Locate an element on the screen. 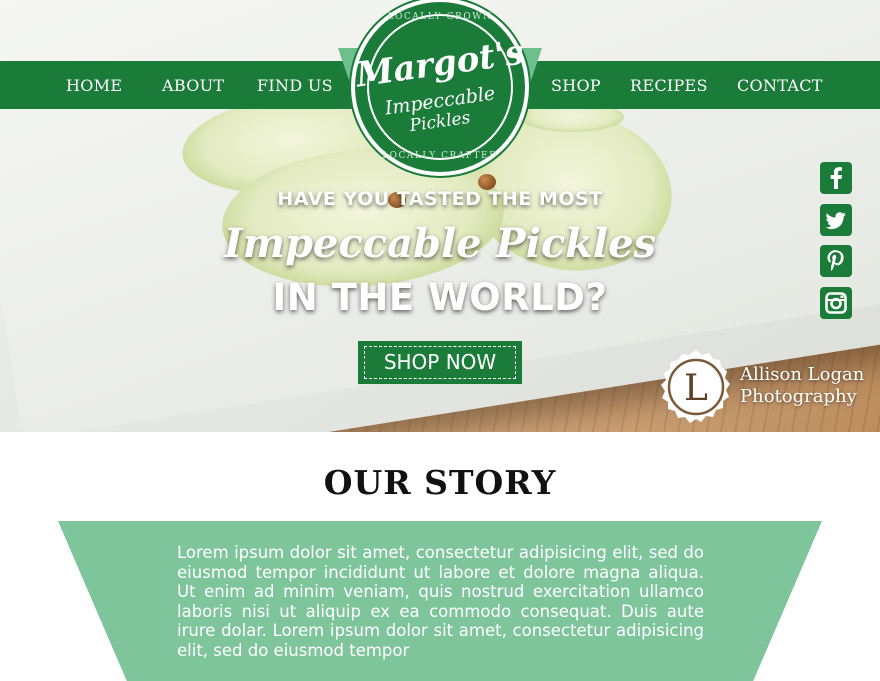 This screenshot has height=681, width=880. credit-role: Photography is located at coordinates (798, 396).